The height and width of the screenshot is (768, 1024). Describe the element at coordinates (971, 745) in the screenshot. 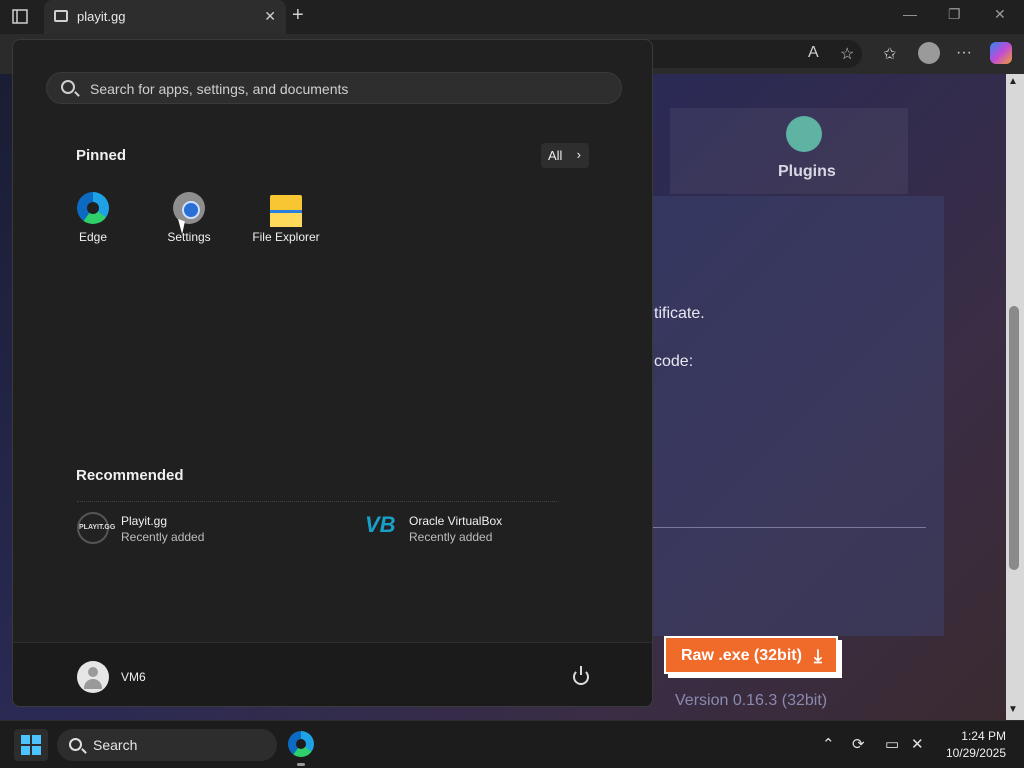

I see `clock: 1:24 PM 10/29/2025` at that location.